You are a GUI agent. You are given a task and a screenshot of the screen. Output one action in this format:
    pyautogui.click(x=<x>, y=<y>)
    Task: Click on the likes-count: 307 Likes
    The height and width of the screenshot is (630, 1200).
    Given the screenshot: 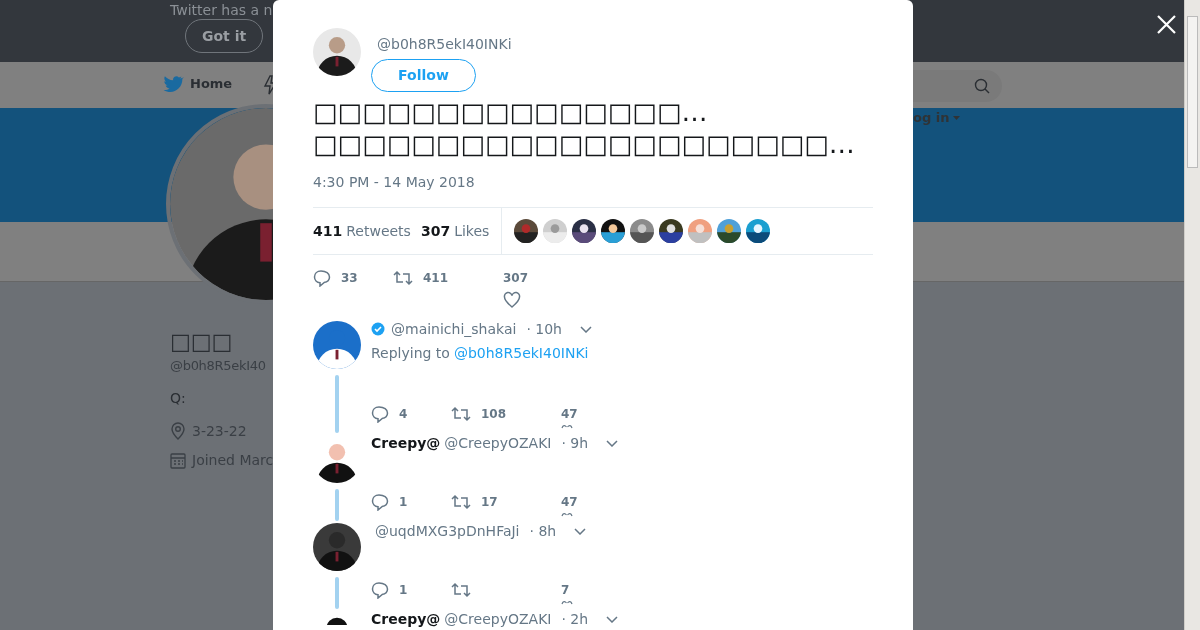 What is the action you would take?
    pyautogui.click(x=455, y=231)
    